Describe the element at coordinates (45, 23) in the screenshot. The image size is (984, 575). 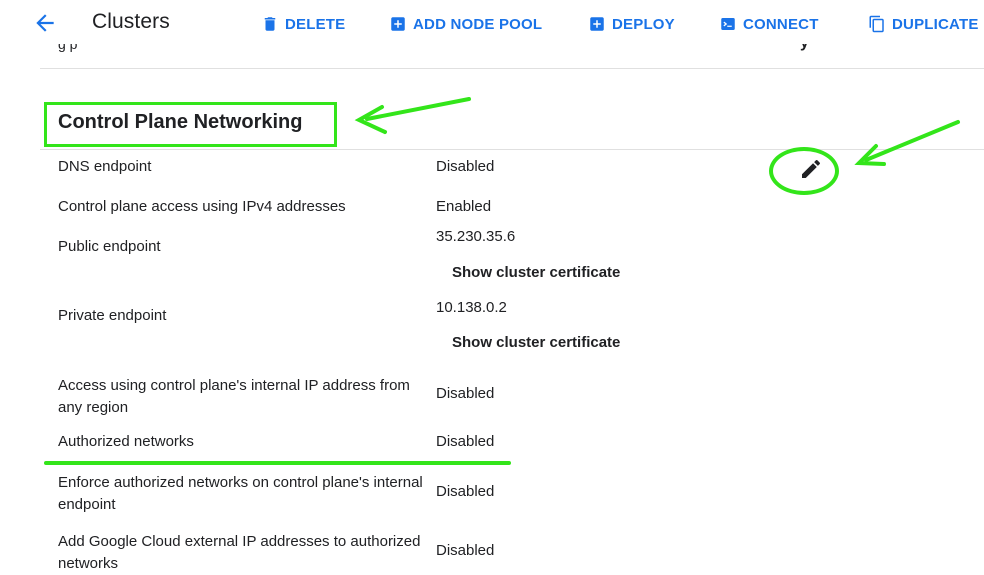
I see `back-arrow-icon` at that location.